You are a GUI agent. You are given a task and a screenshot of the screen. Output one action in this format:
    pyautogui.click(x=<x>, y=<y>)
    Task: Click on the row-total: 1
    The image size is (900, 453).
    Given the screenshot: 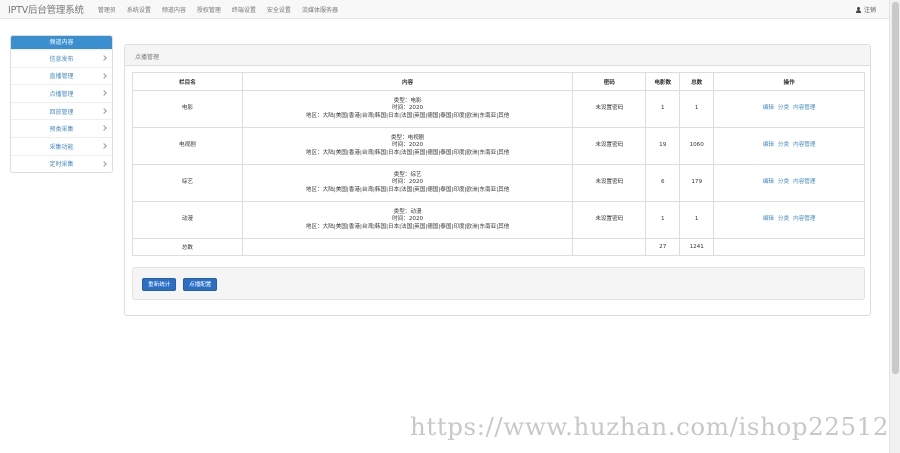 What is the action you would take?
    pyautogui.click(x=697, y=220)
    